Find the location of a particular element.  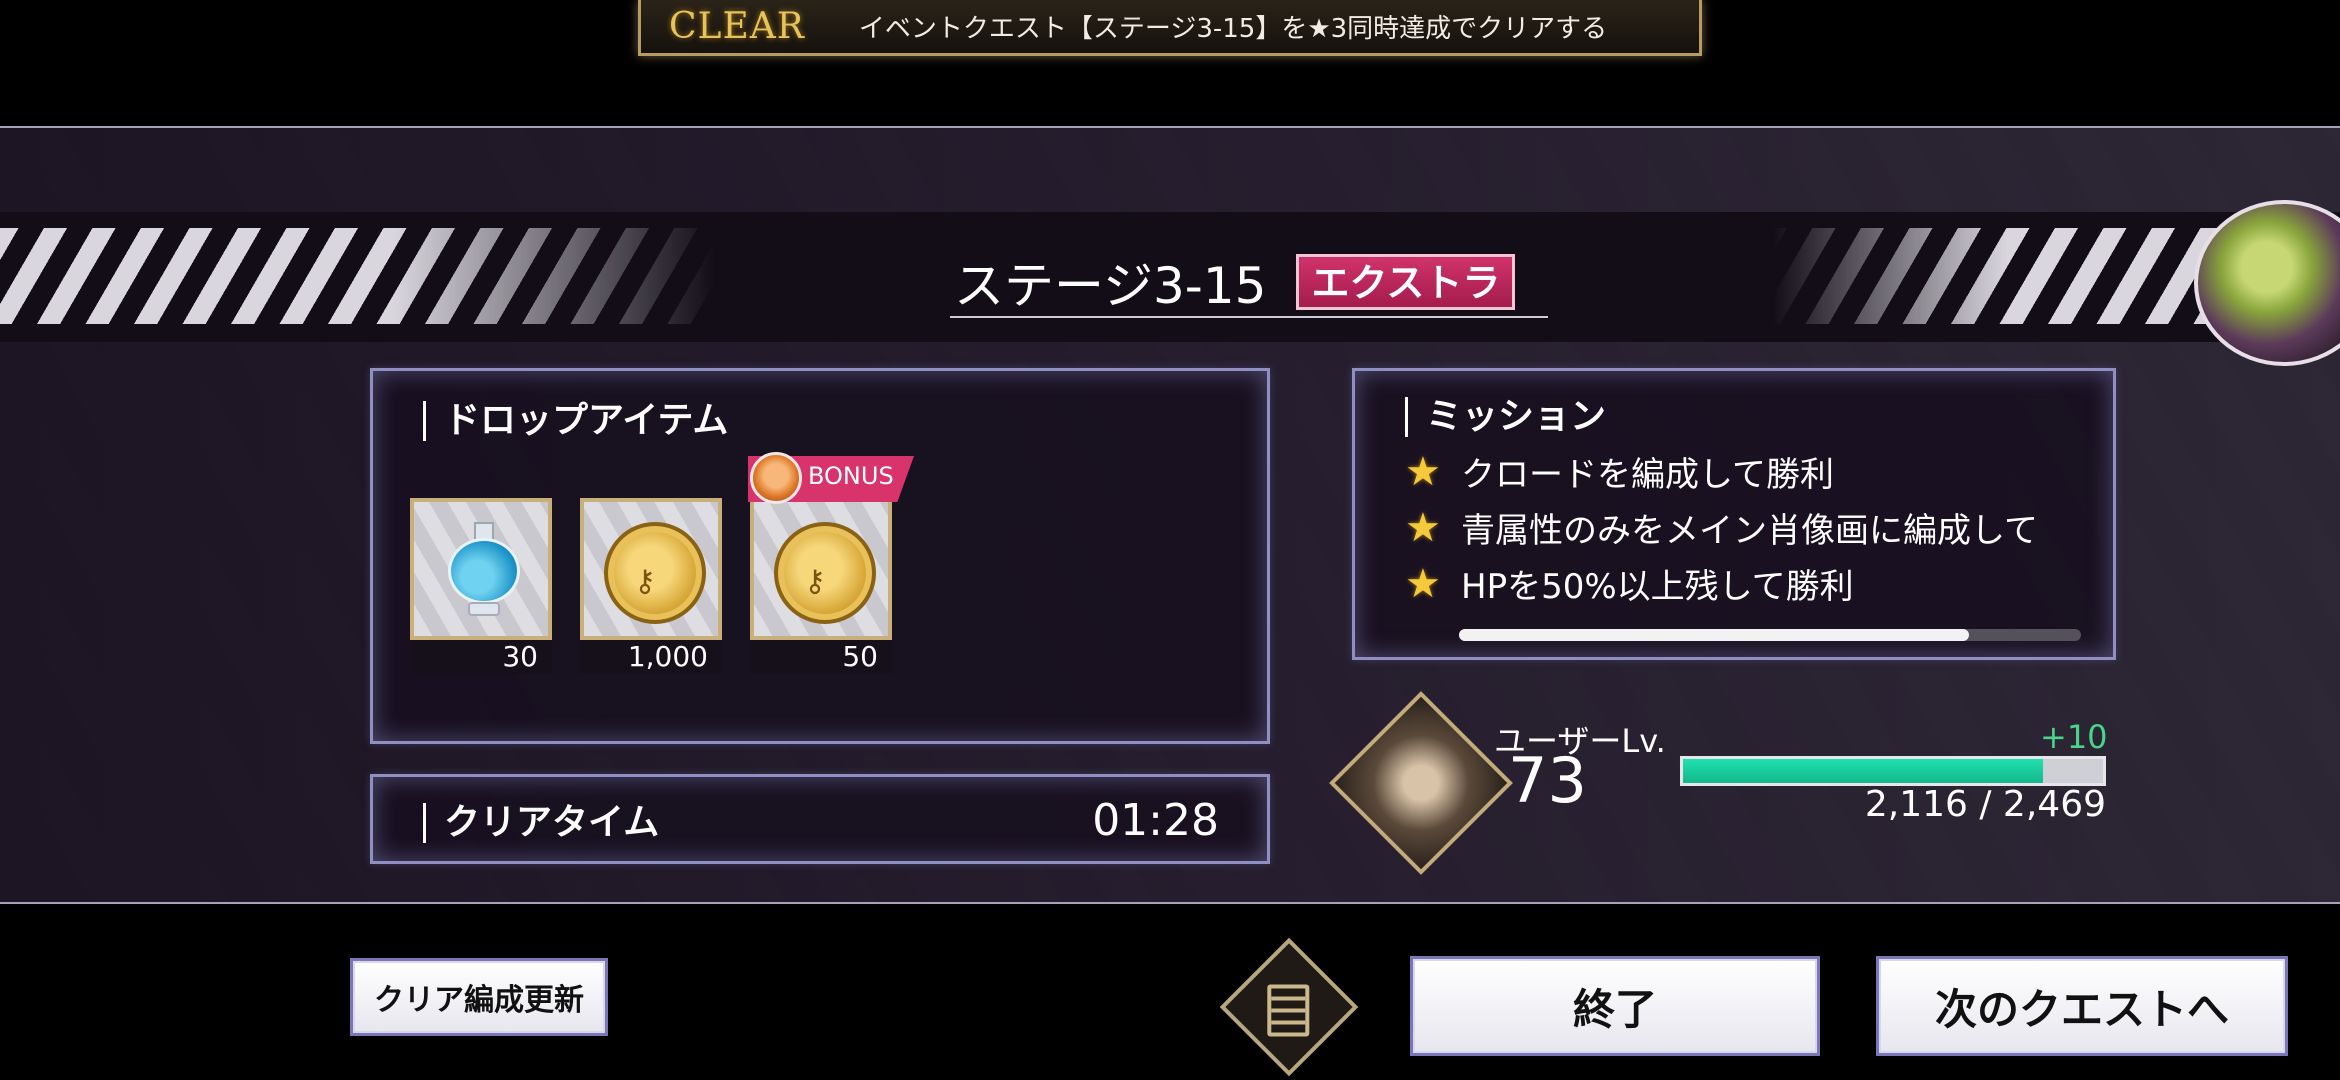

stage-title: ステージ3-15 エクストラ is located at coordinates (1249, 283).